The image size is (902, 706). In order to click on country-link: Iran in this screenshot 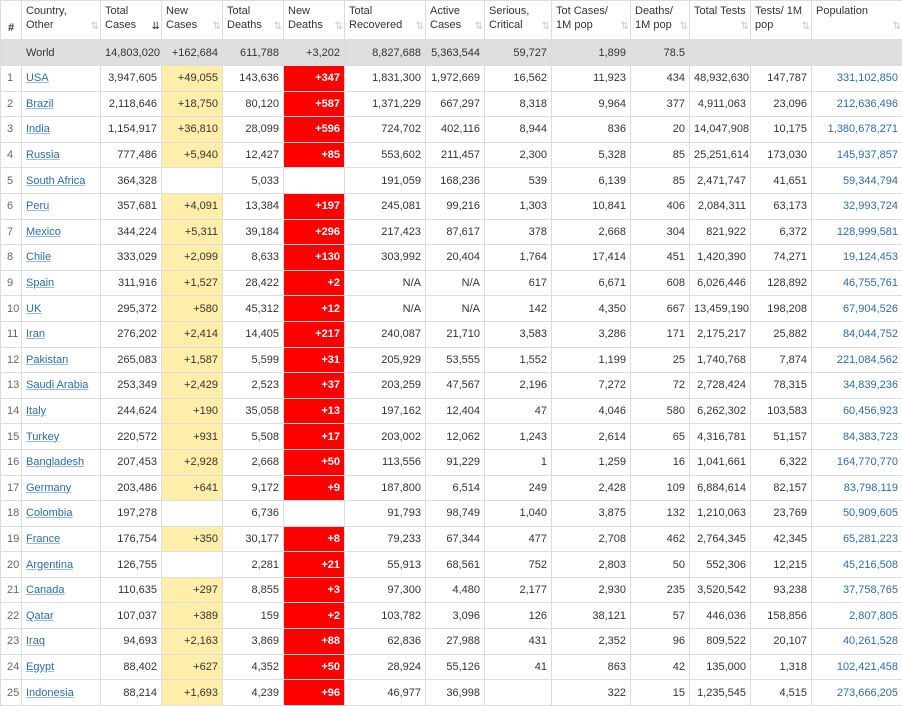, I will do `click(35, 334)`.